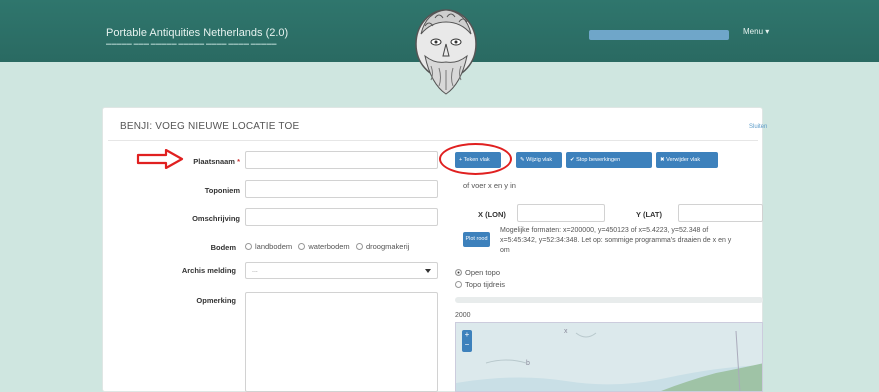  What do you see at coordinates (528, 363) in the screenshot?
I see `svg-text: b` at bounding box center [528, 363].